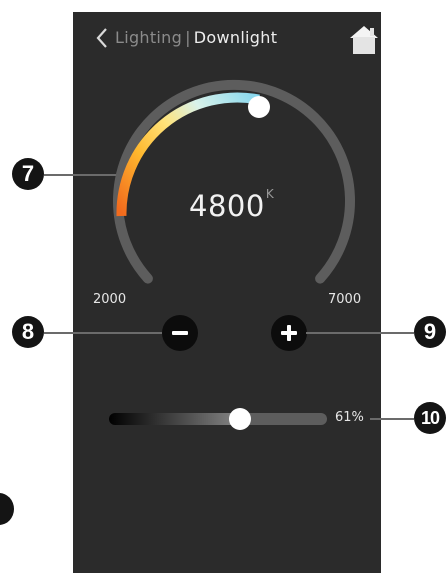  I want to click on temperature-value: 4800, so click(227, 206).